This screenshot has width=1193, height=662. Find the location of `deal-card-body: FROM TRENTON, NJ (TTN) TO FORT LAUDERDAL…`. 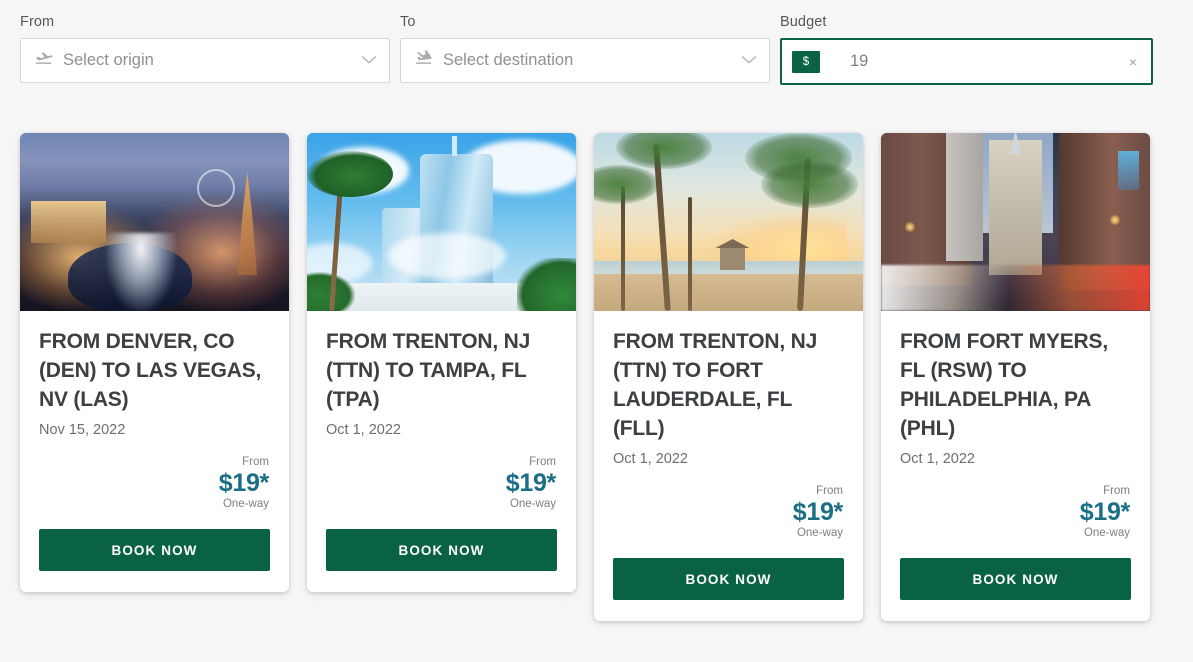

deal-card-body: FROM TRENTON, NJ (TTN) TO FORT LAUDERDAL… is located at coordinates (728, 425).